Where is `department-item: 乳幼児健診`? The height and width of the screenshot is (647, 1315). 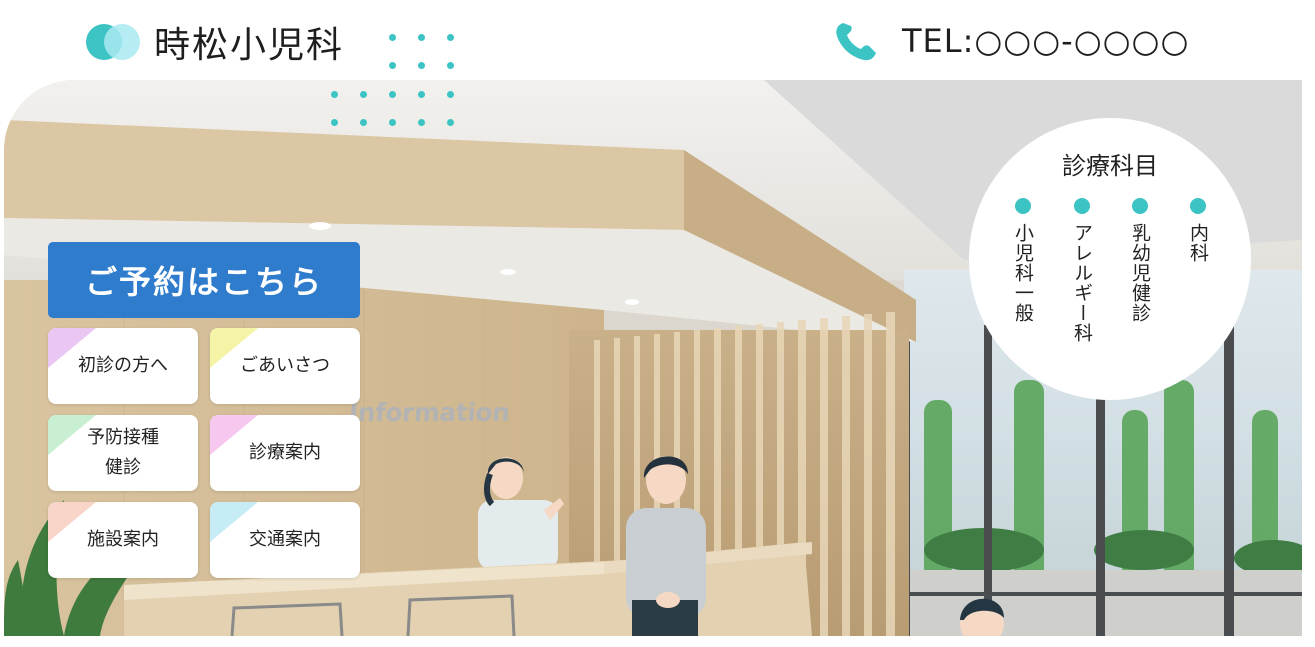
department-item: 乳幼児健診 is located at coordinates (1140, 260).